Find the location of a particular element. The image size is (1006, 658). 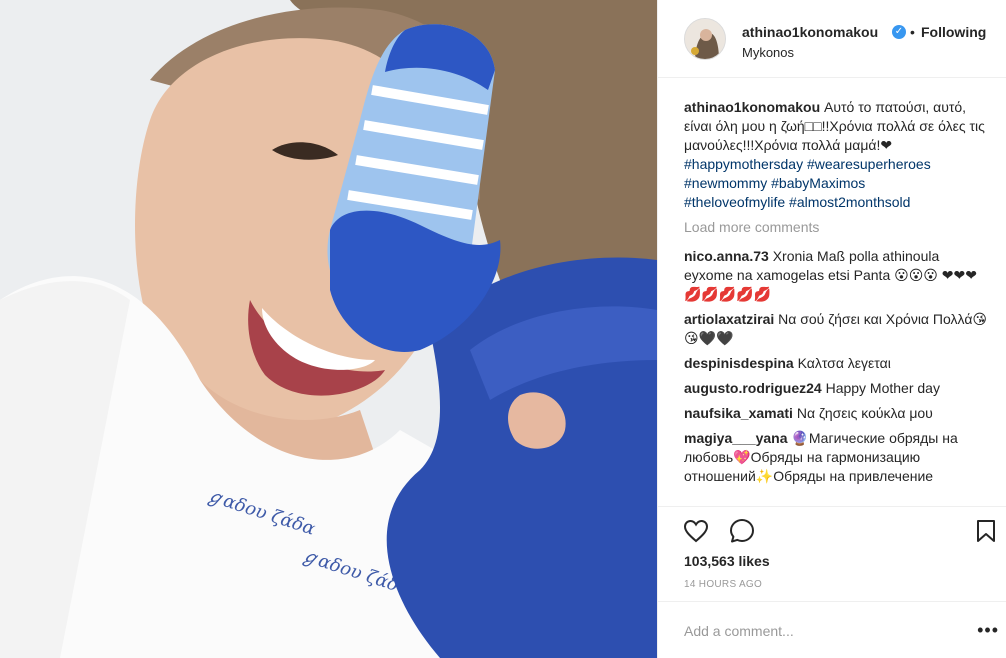

caption-hashtags-line-1: #happymothersday #wearesuperheroes is located at coordinates (807, 164).